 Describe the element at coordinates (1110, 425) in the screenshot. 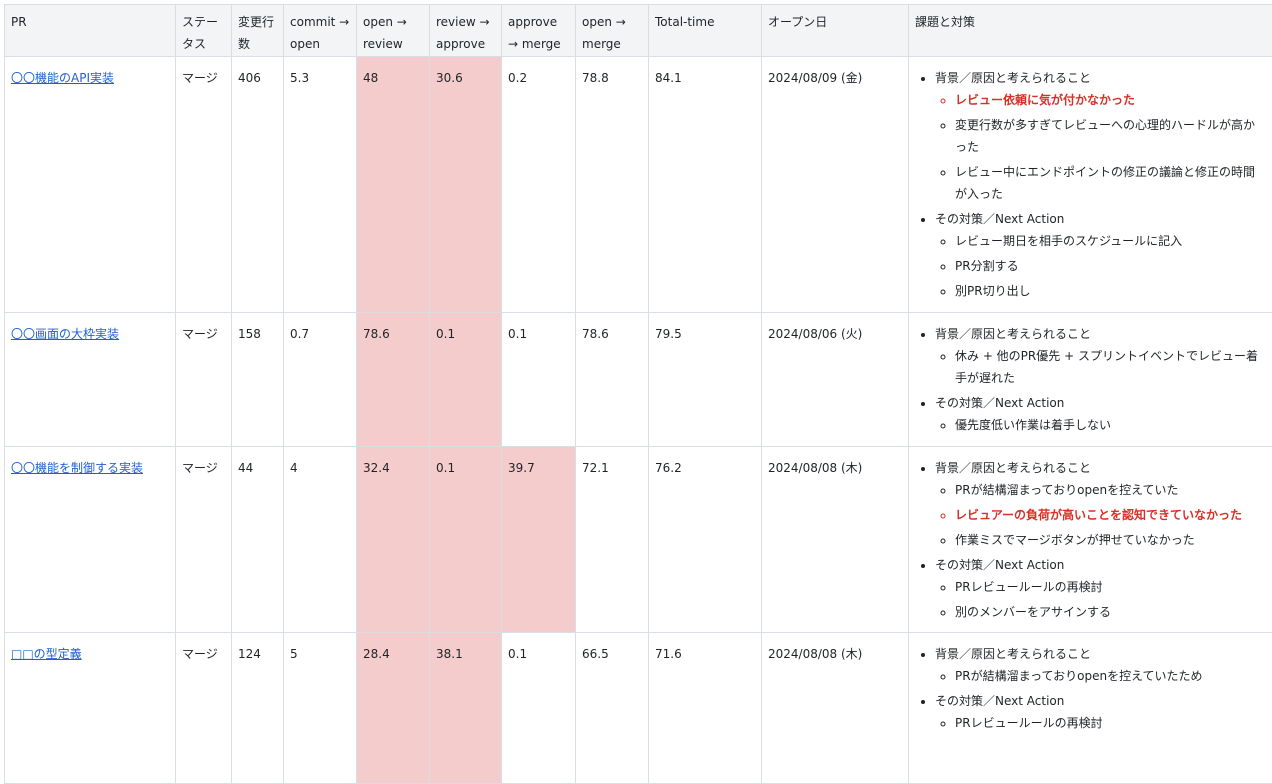

I see `action-item: 優先度低い作業は着手しない` at that location.